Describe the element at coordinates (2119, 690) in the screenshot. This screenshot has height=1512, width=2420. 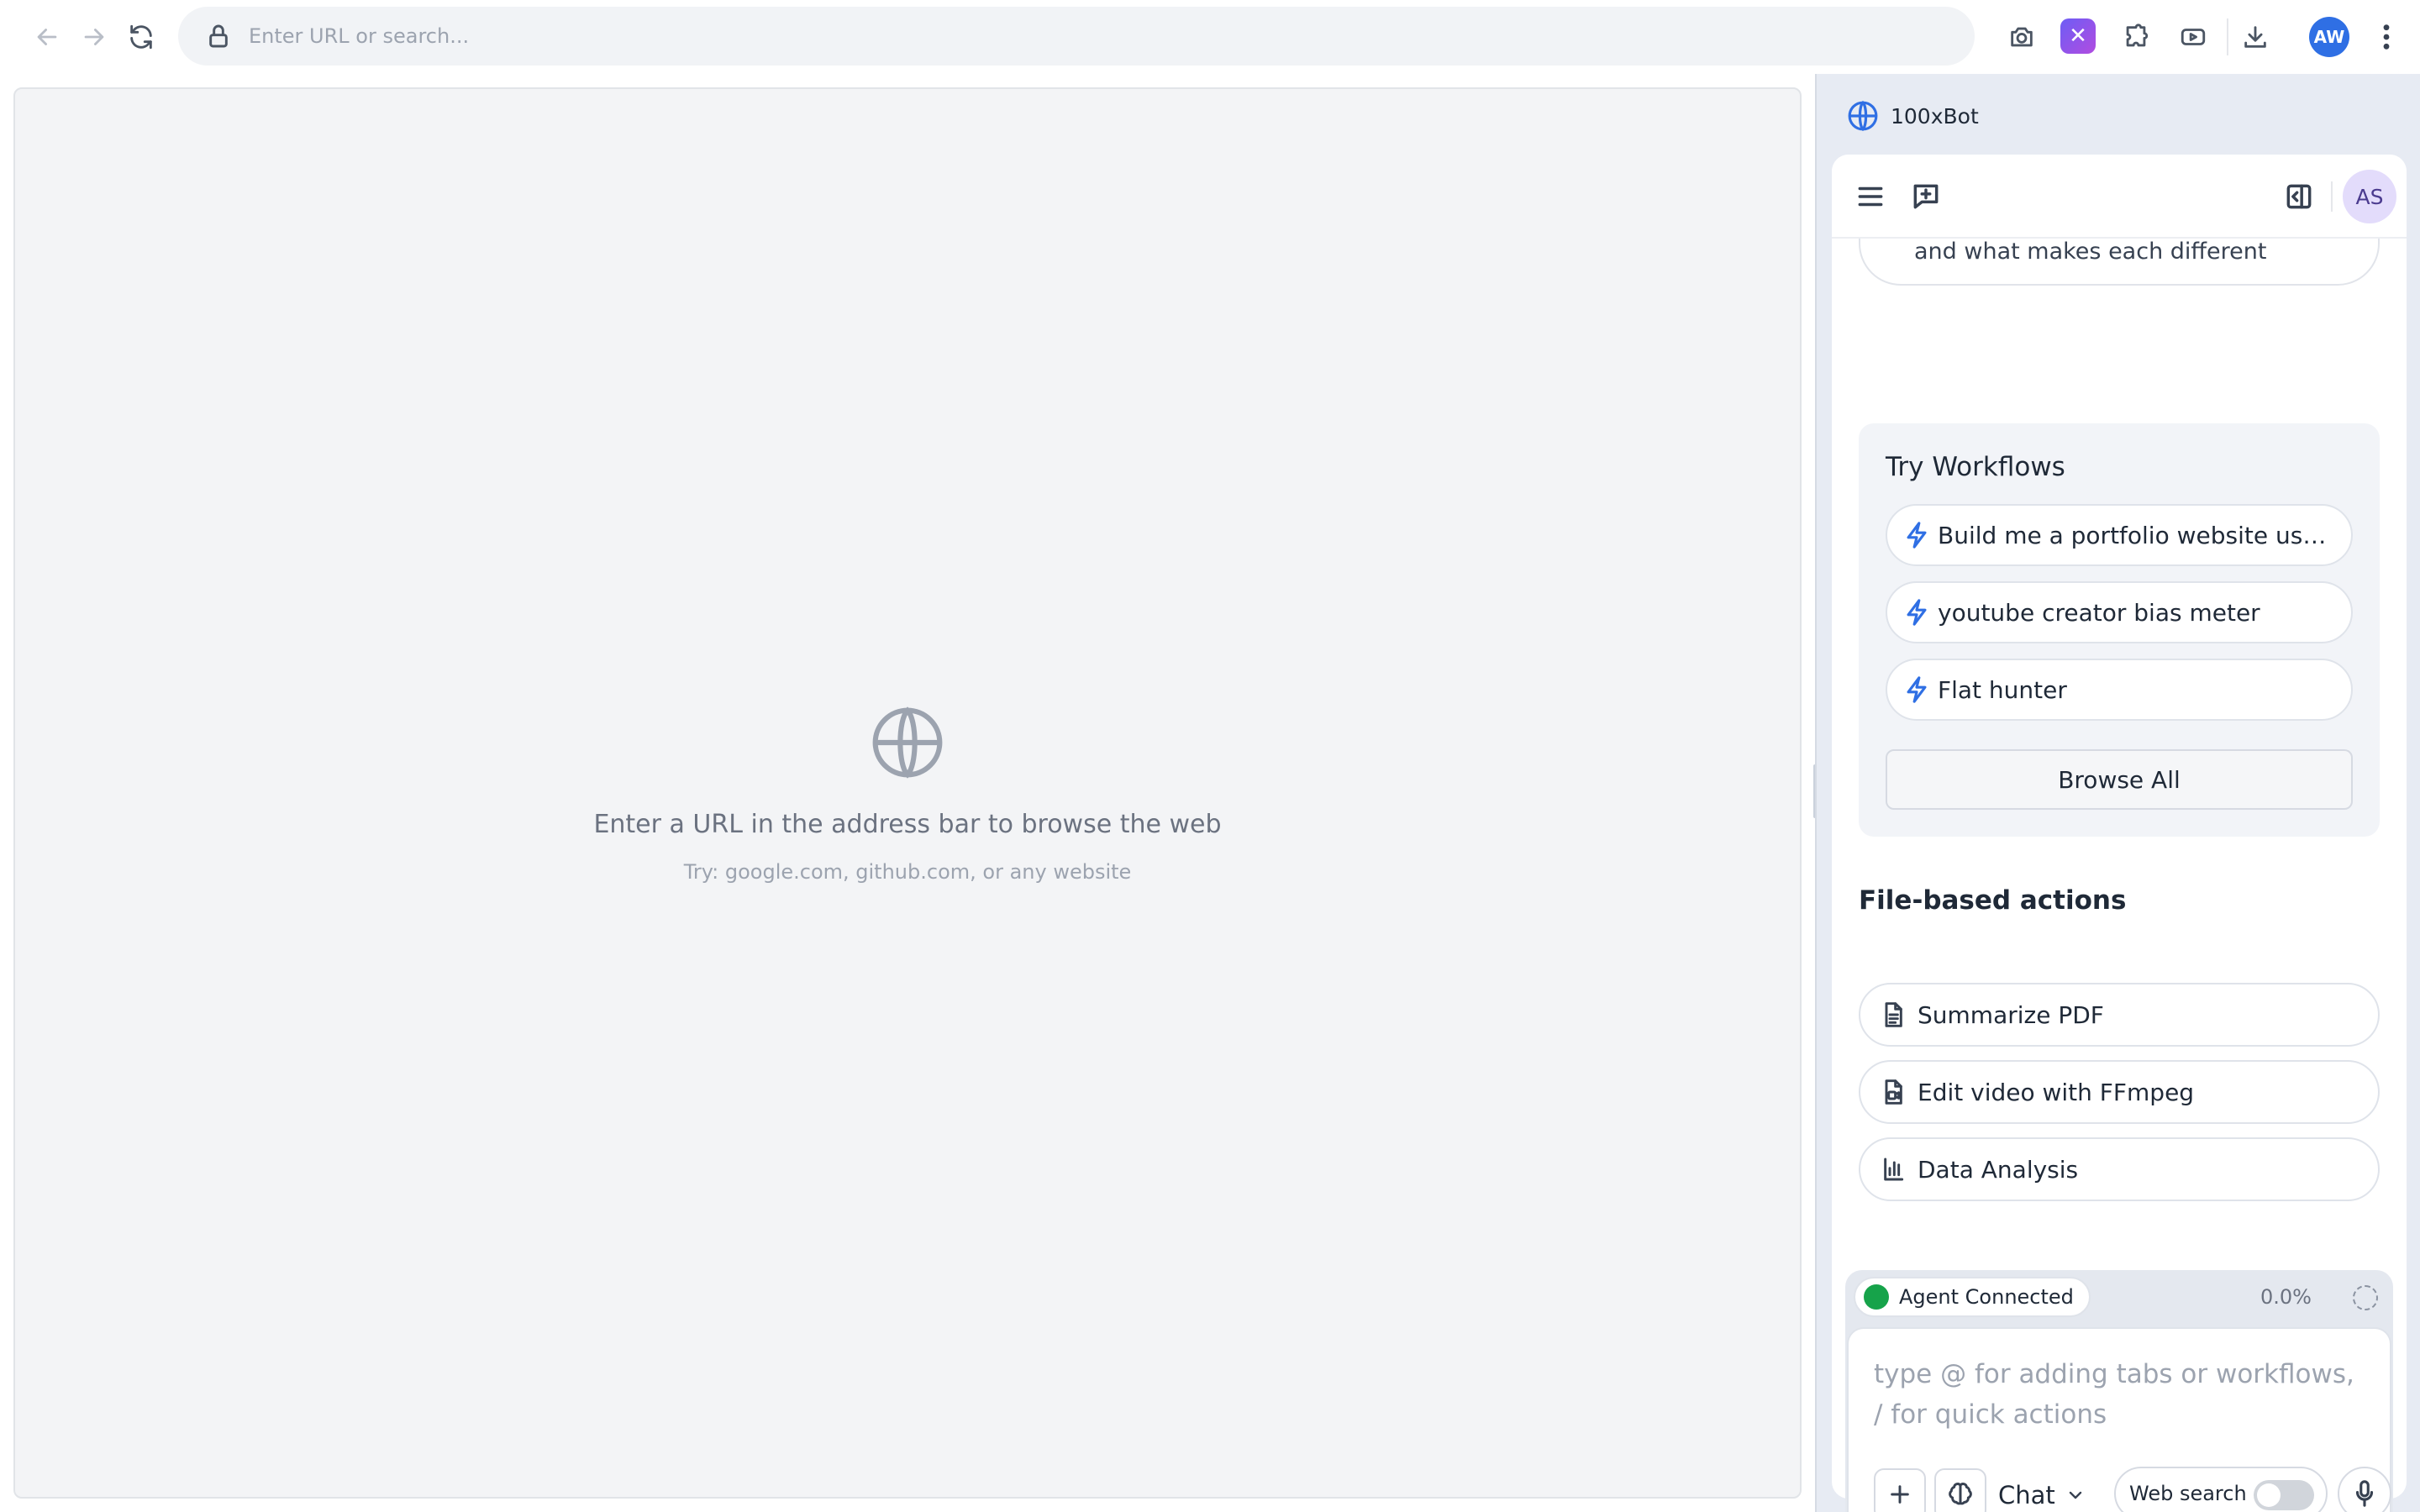
I see `workflow-item: Flat hunter` at that location.